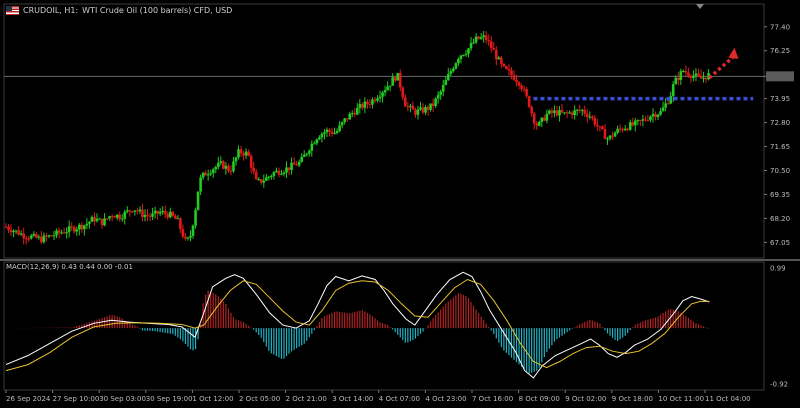 The image size is (800, 408). Describe the element at coordinates (157, 10) in the screenshot. I see `instrument-description: WTI Crude Oil (100 barrels) CFD, USD` at that location.